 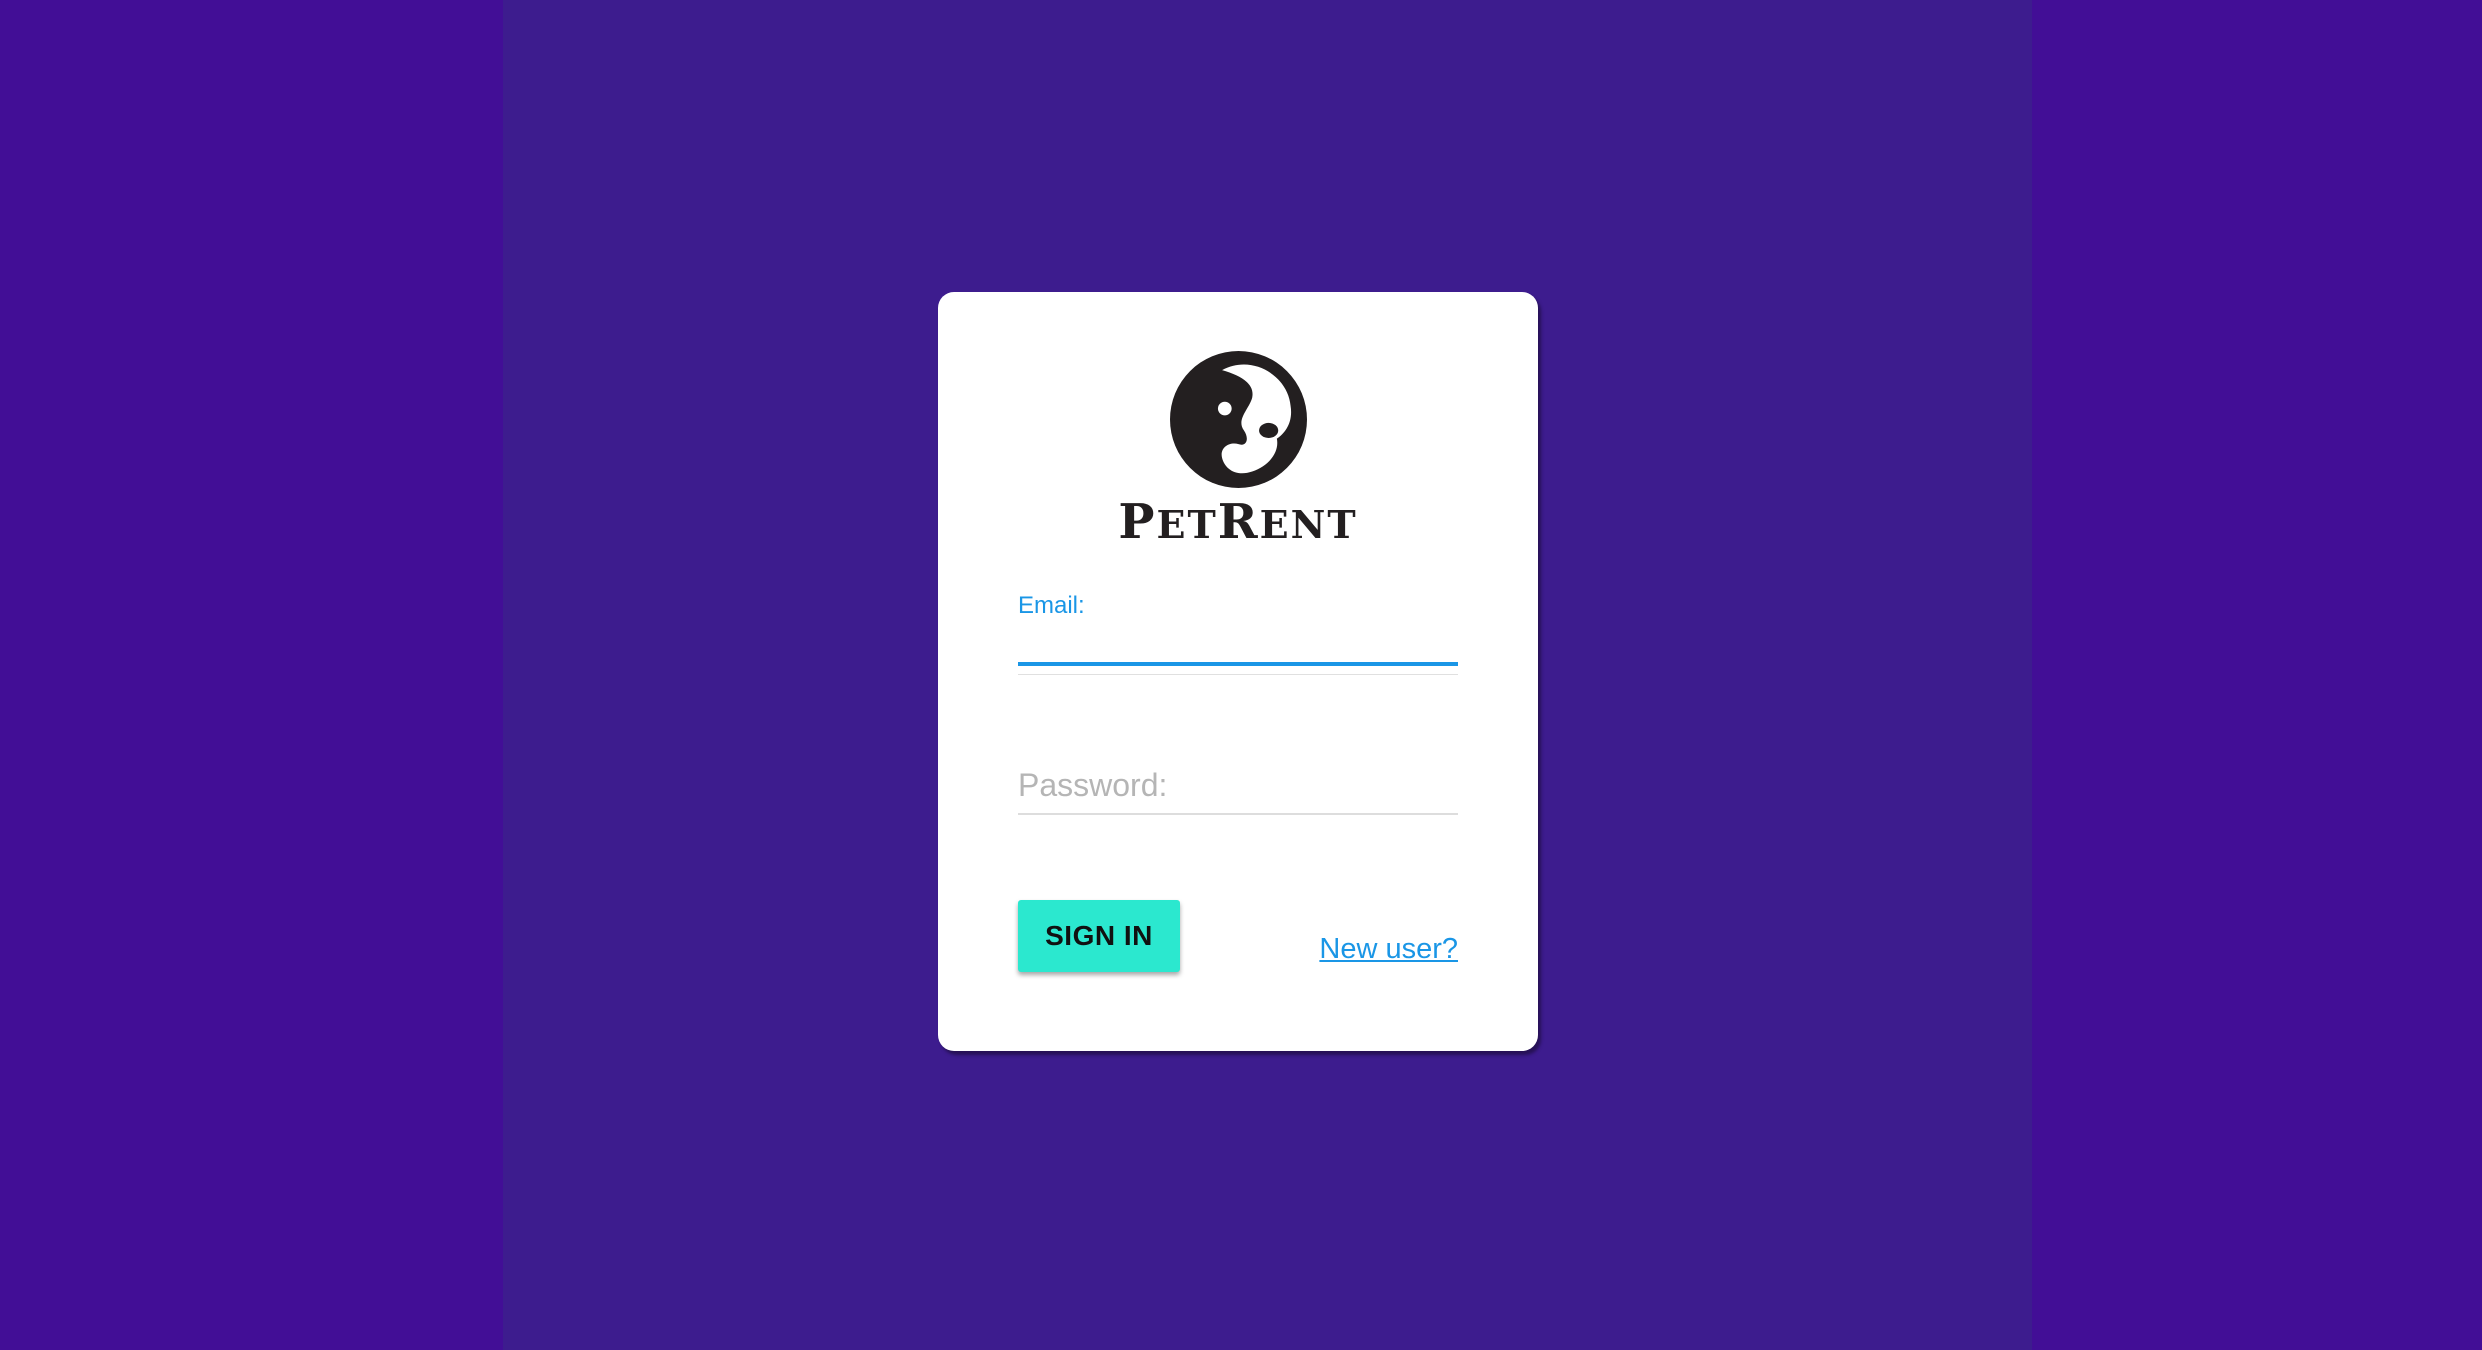 I want to click on password-input, so click(x=1238, y=785).